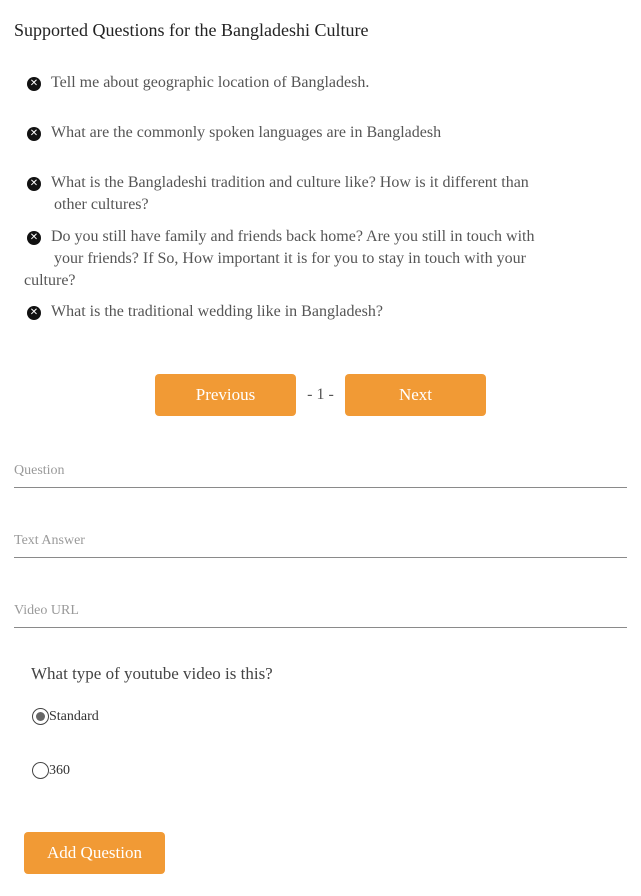  Describe the element at coordinates (74, 716) in the screenshot. I see `radio-label: Standard` at that location.